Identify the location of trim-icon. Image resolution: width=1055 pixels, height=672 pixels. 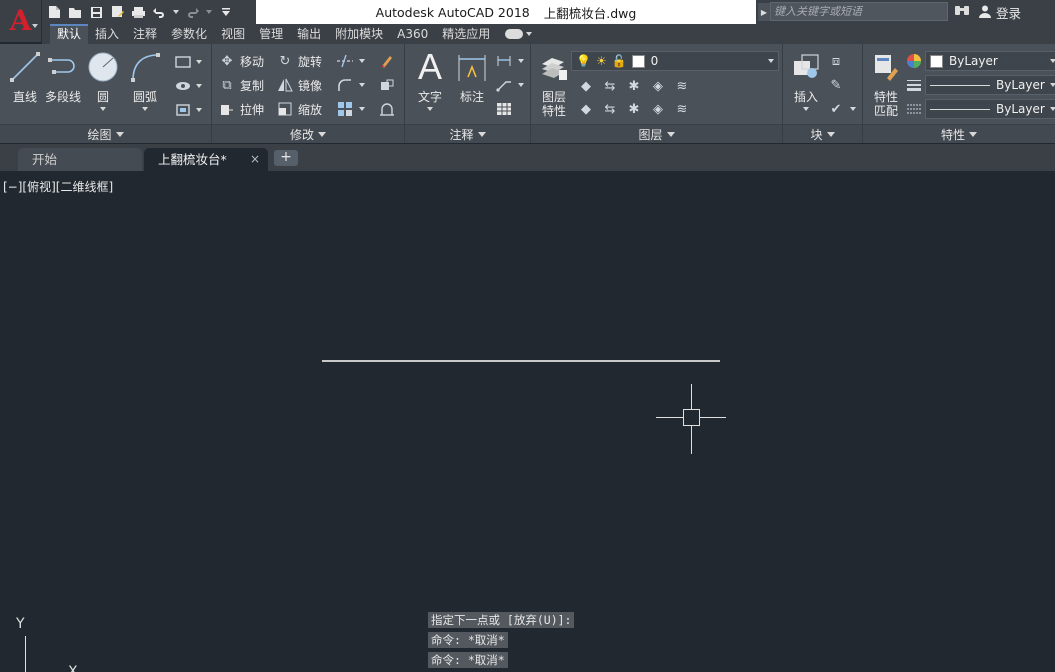
(345, 61).